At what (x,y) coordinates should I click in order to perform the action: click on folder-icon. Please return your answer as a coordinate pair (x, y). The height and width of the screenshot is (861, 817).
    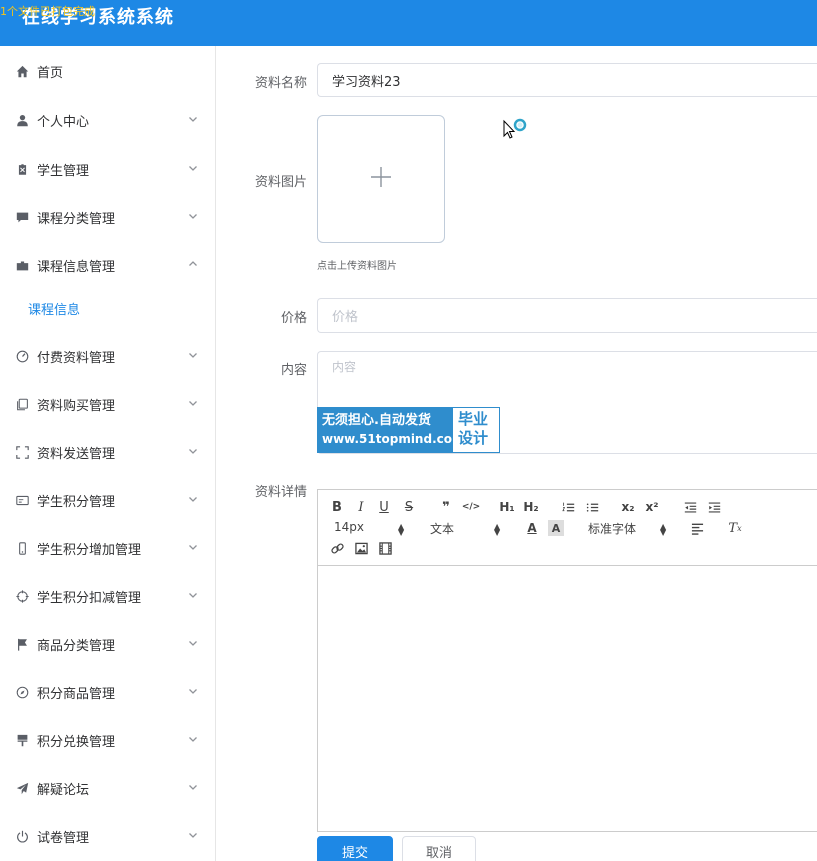
    Looking at the image, I should click on (22, 265).